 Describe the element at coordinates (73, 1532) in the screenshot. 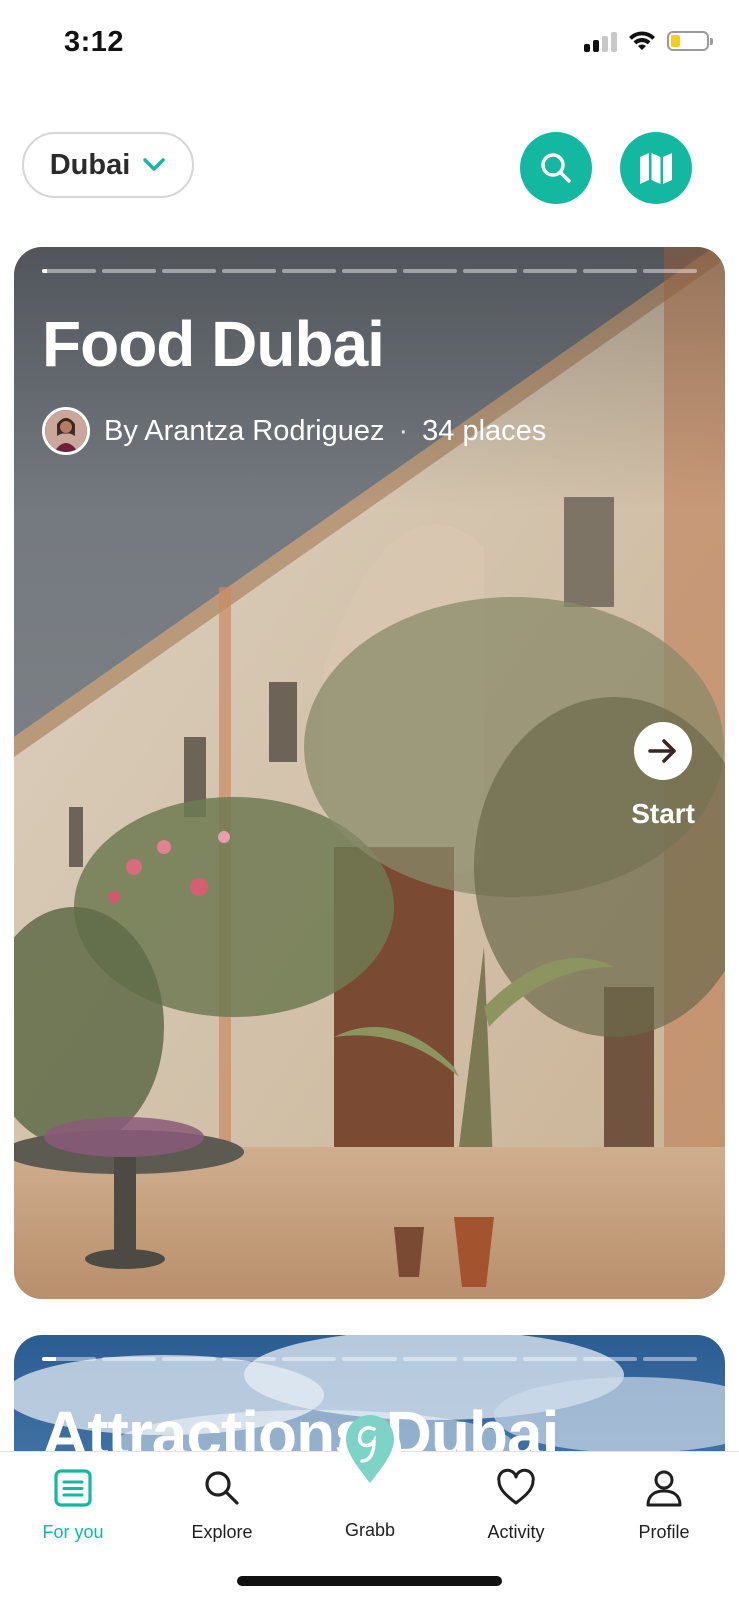

I see `nav-label: For you` at that location.